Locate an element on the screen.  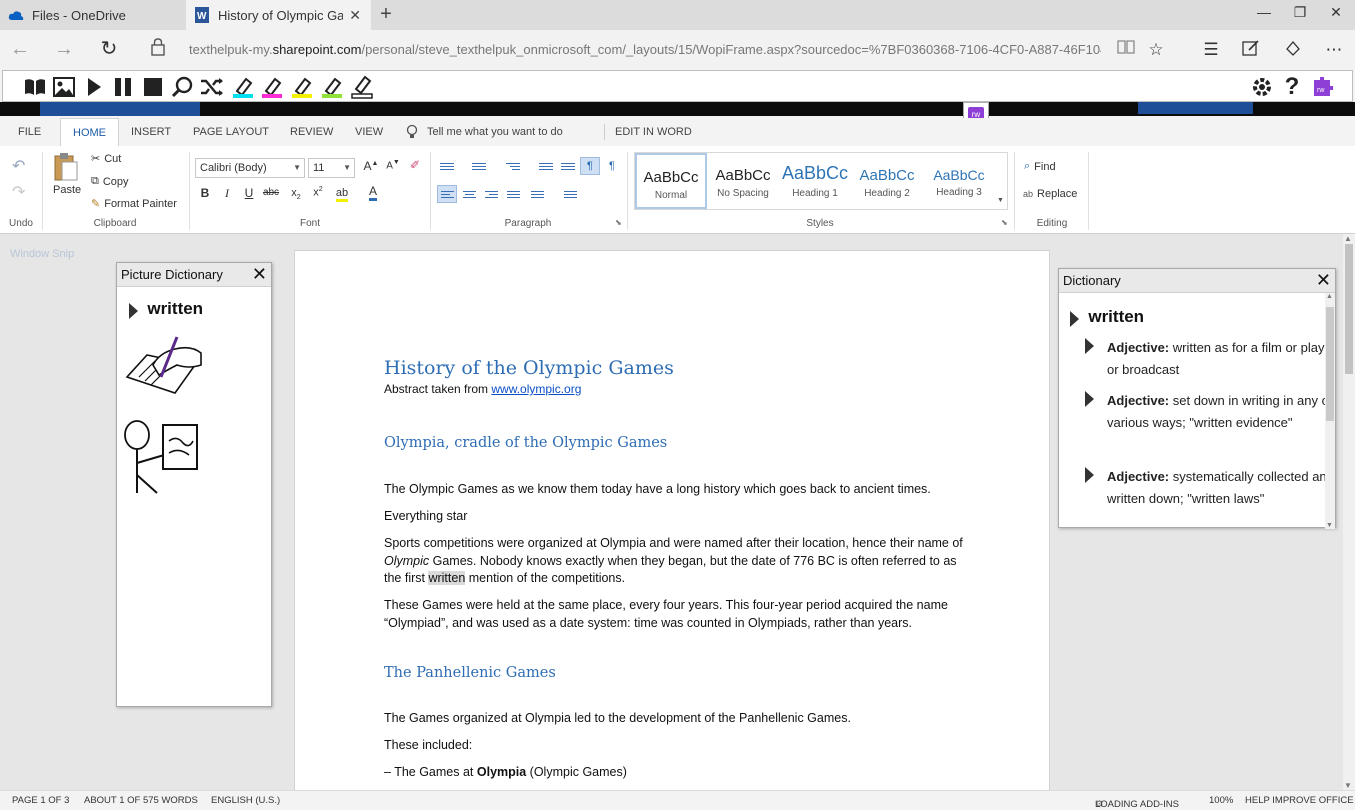
forward-arrow-icon: → is located at coordinates (64, 50).